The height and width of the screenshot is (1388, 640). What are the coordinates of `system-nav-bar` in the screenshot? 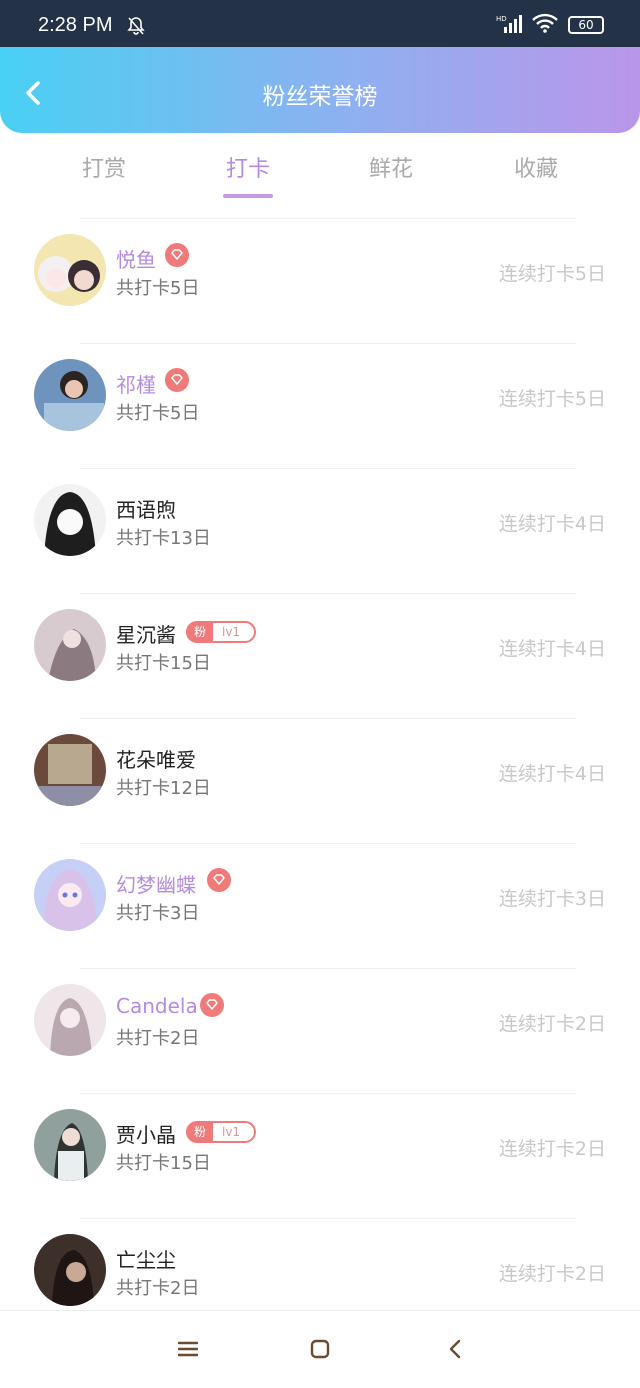 It's located at (320, 1349).